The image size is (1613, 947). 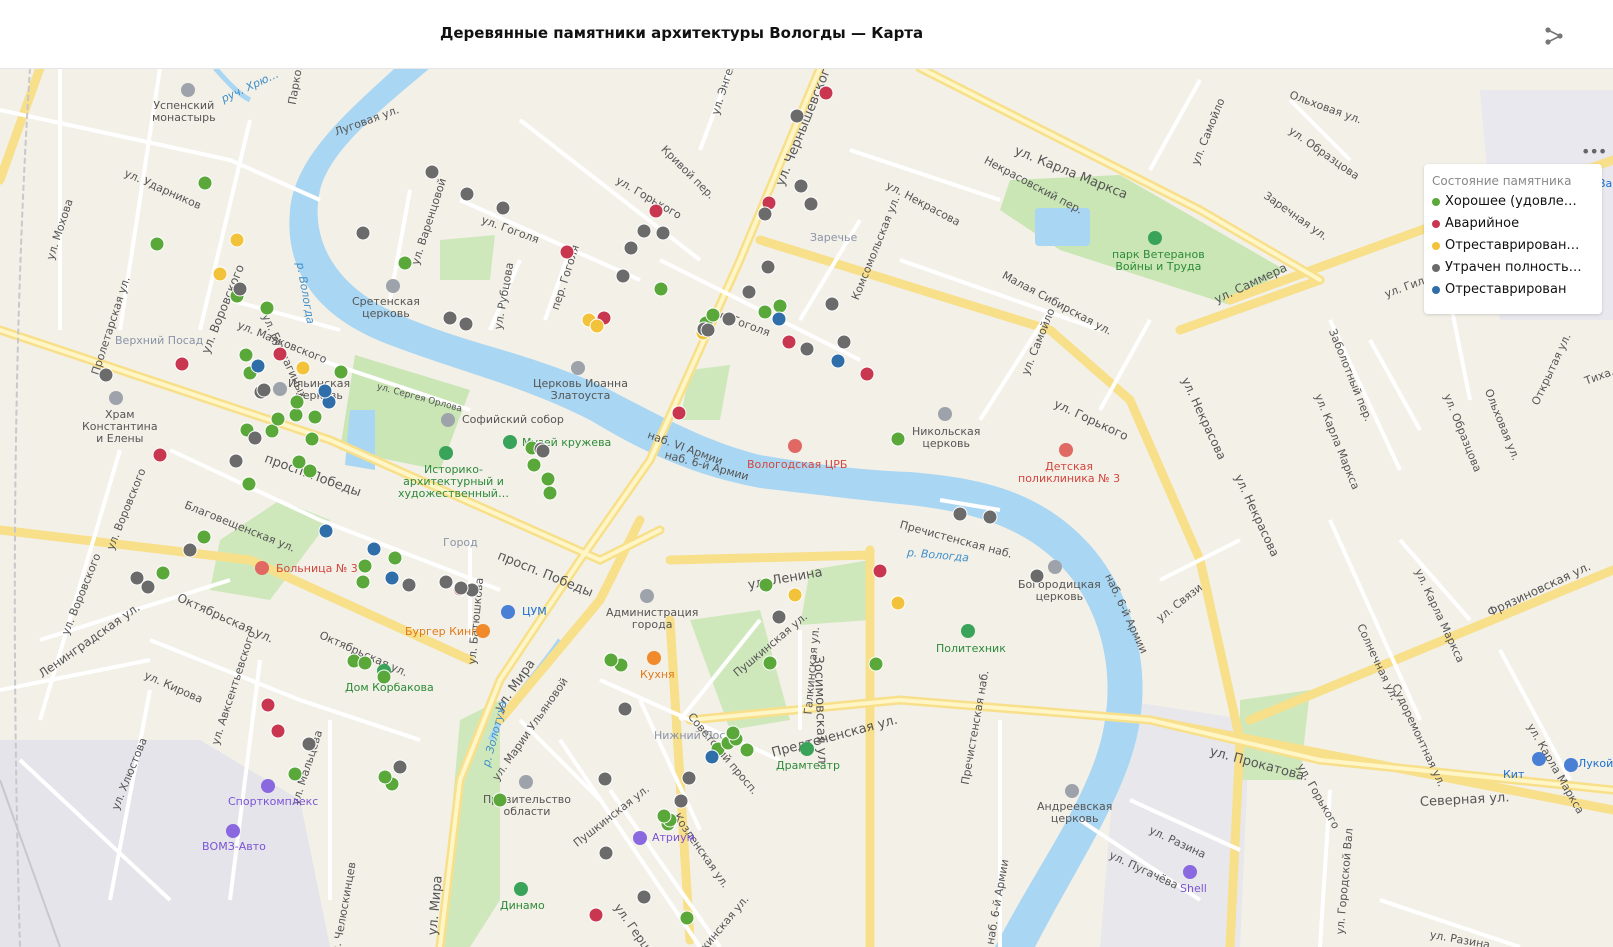 I want to click on legend-item-emergency: Аварийное, so click(x=1512, y=224).